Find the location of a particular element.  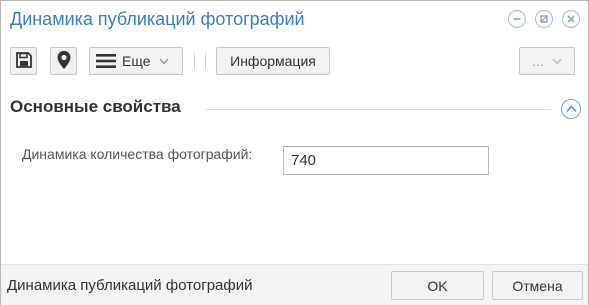

location-button is located at coordinates (63, 61).